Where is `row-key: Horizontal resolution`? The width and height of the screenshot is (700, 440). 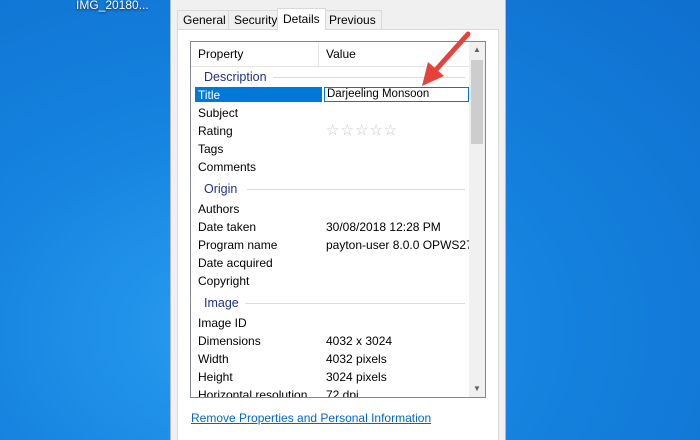 row-key: Horizontal resolution is located at coordinates (253, 393).